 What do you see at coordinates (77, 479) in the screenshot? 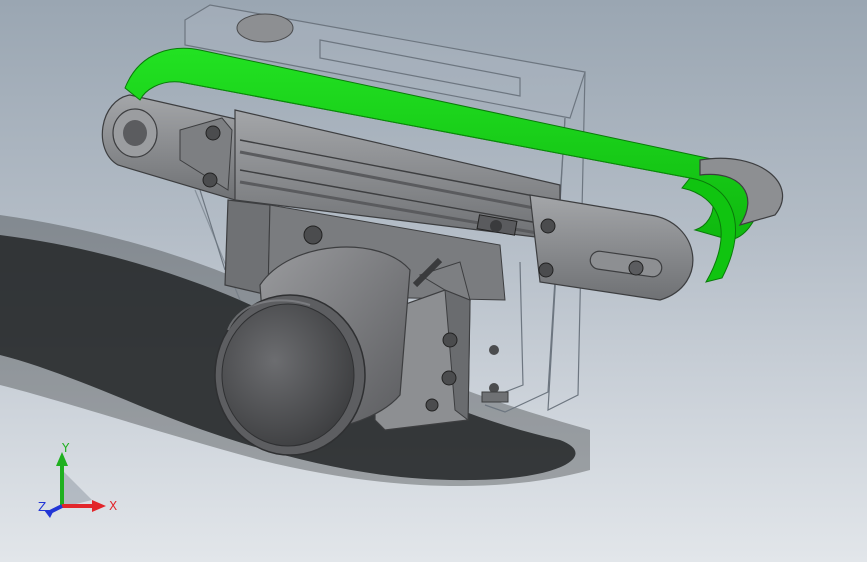
I see `triad-graphic: Y X Z` at bounding box center [77, 479].